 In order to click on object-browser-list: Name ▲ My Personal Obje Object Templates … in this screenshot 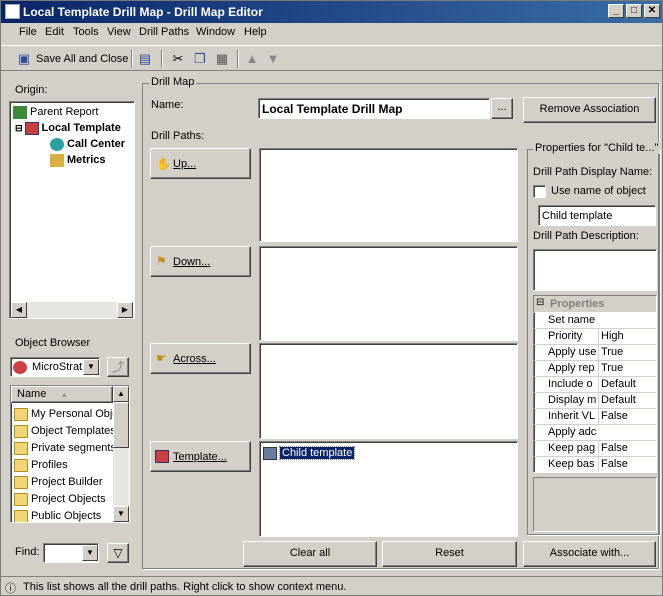, I will do `click(70, 454)`.